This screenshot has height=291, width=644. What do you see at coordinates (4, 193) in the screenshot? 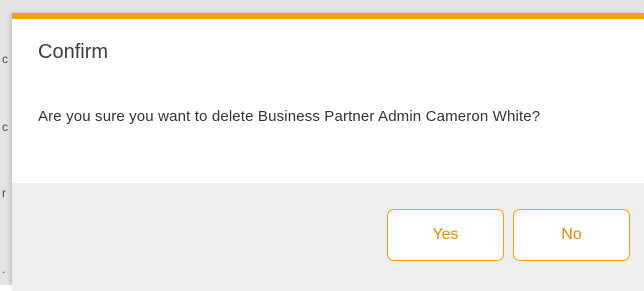
I see `background-text-fragment: r` at bounding box center [4, 193].